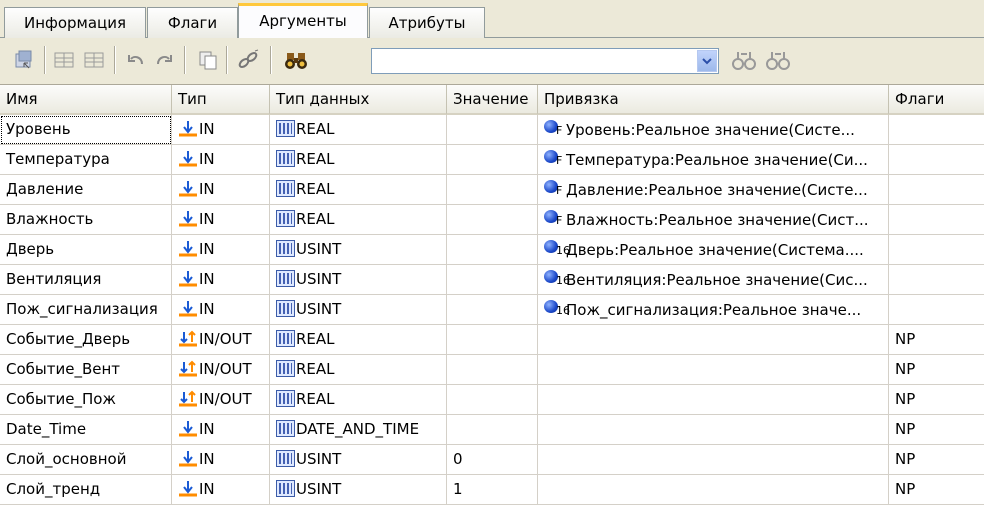  I want to click on link-button, so click(248, 60).